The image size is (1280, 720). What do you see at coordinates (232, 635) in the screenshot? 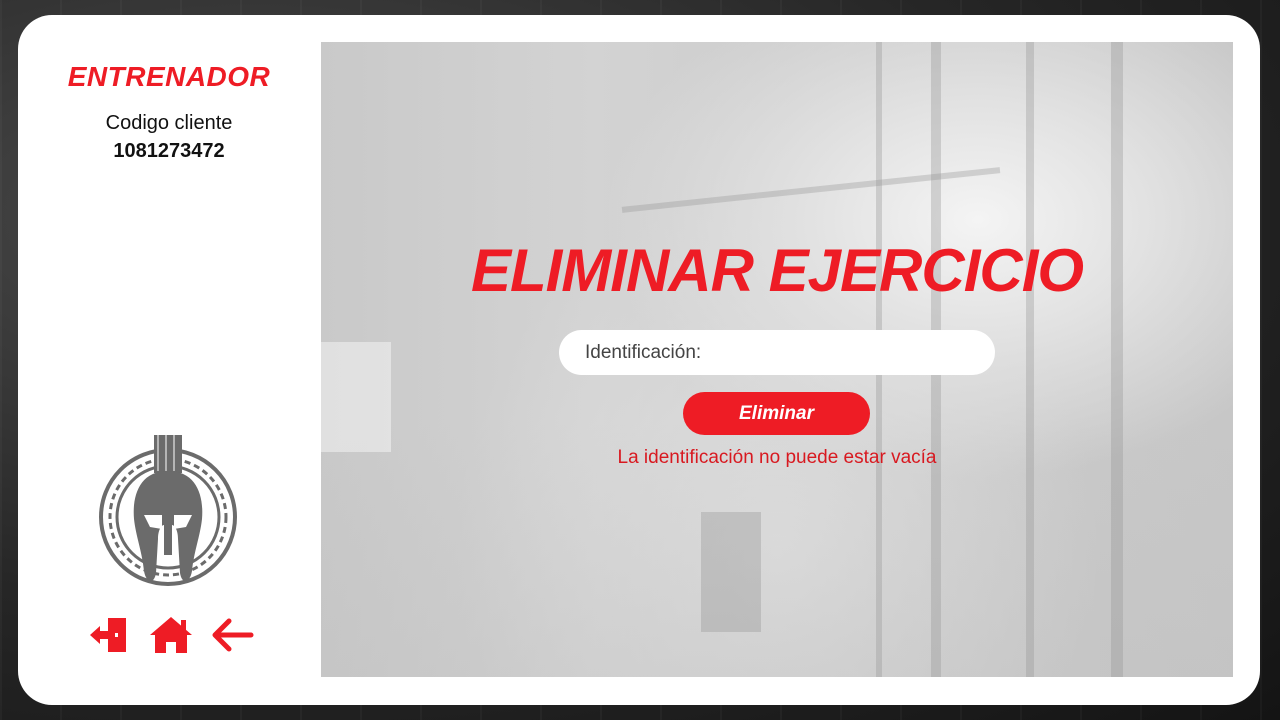
I see `arrow-left-icon` at bounding box center [232, 635].